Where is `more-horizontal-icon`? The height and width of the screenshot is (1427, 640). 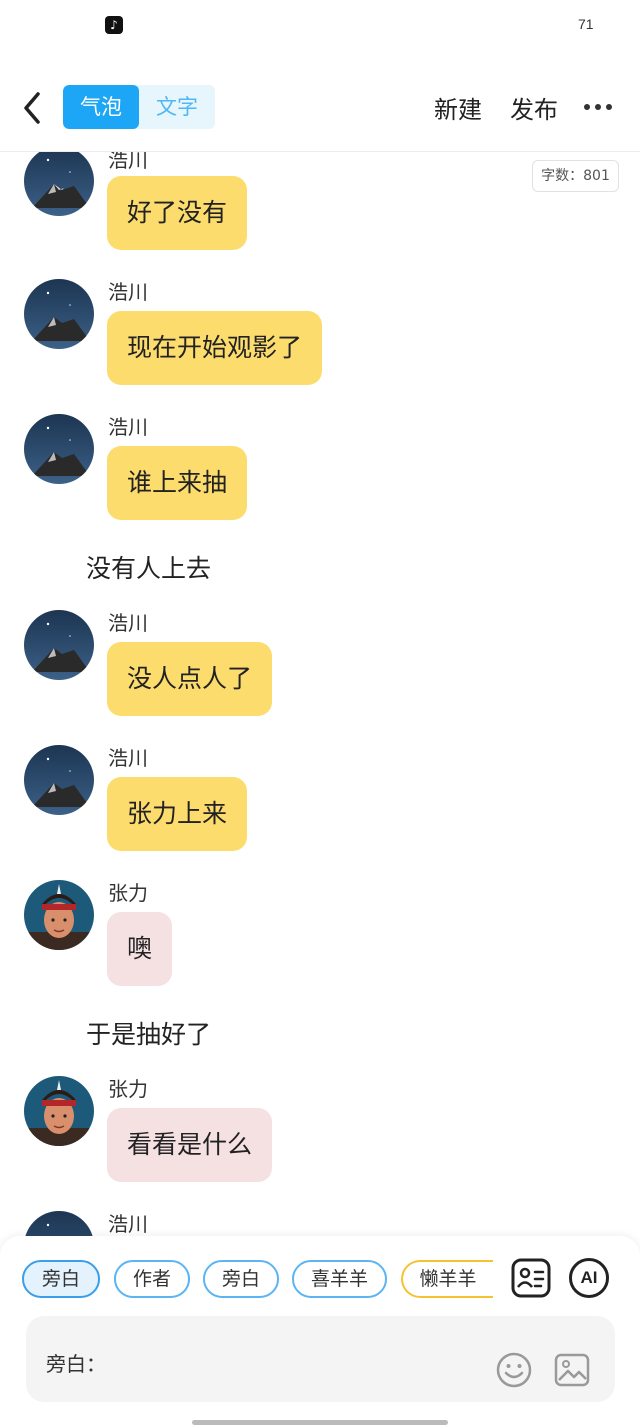
more-horizontal-icon is located at coordinates (599, 108).